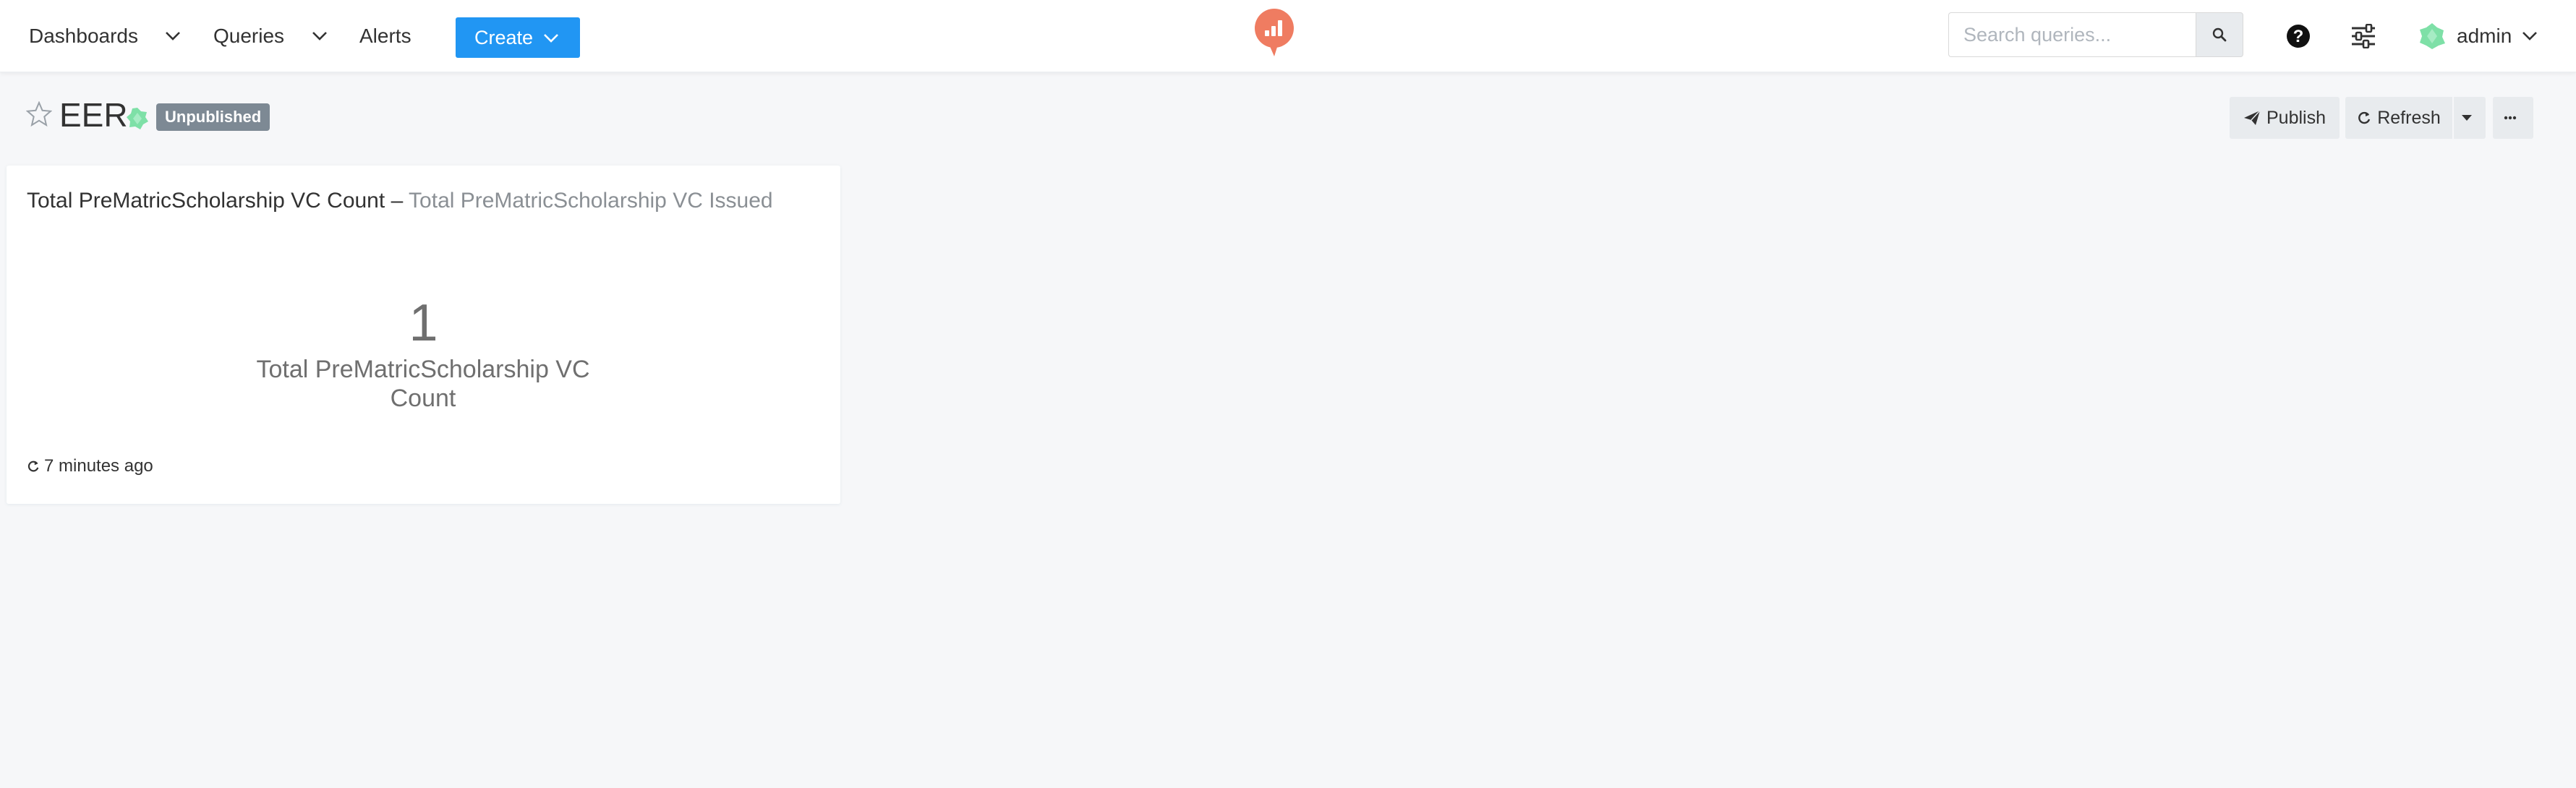 This screenshot has width=2576, height=788. I want to click on search-box, so click(2095, 34).